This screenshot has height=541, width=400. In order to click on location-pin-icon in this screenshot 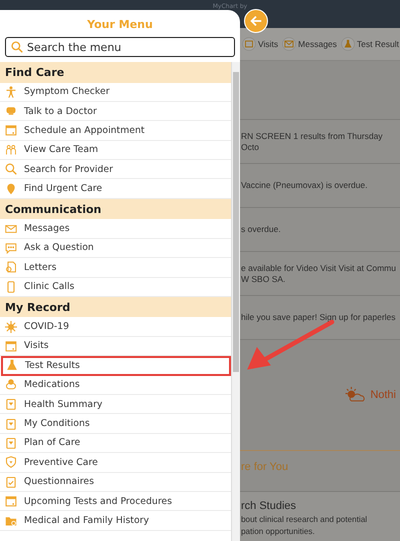, I will do `click(11, 188)`.